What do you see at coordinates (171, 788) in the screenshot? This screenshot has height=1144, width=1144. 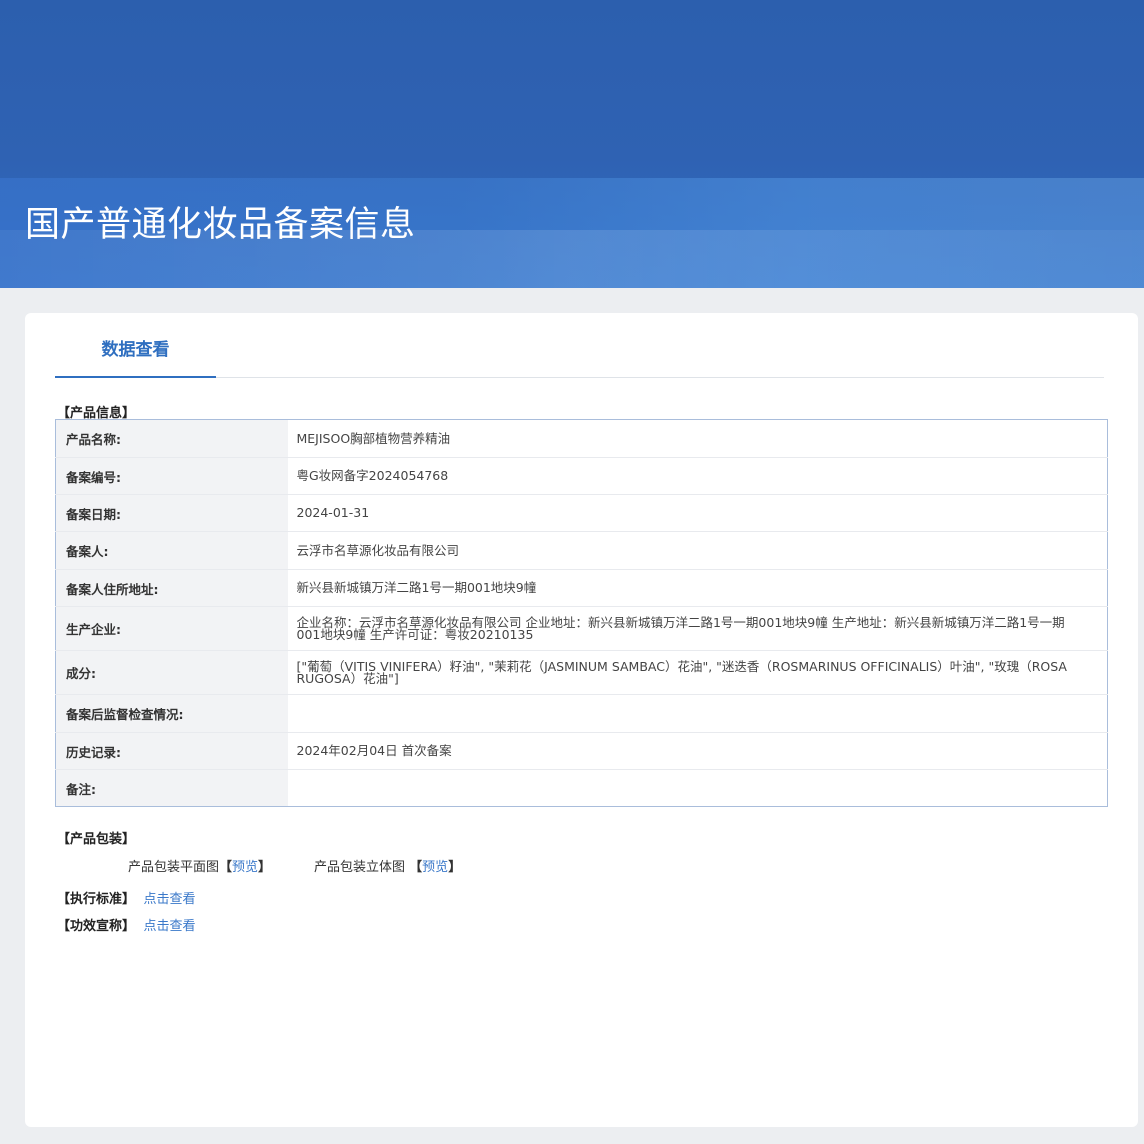 I see `row-label: 备注:` at bounding box center [171, 788].